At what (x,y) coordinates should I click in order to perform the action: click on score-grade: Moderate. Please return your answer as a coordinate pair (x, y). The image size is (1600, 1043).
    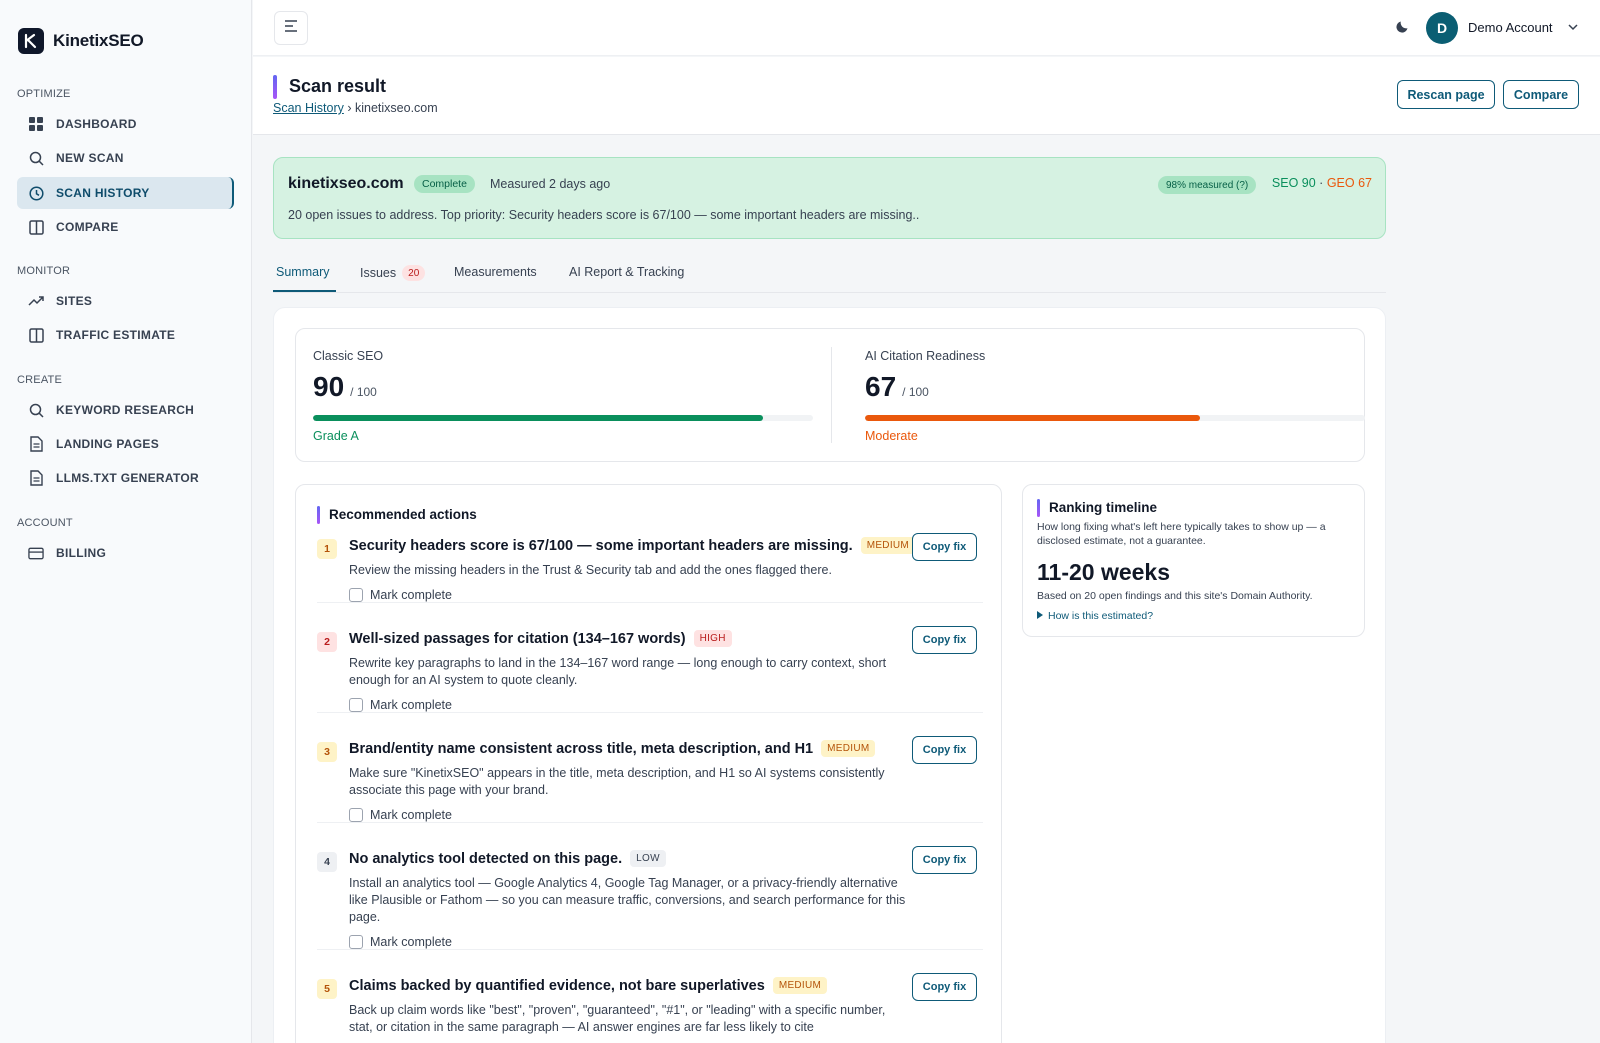
    Looking at the image, I should click on (891, 436).